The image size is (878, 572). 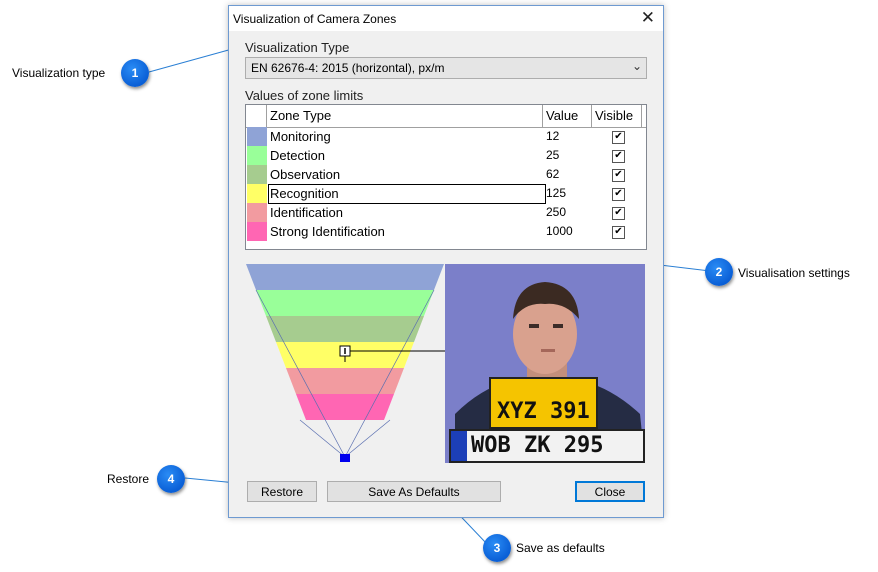 I want to click on zone-name-cell: Monitoring, so click(x=300, y=136).